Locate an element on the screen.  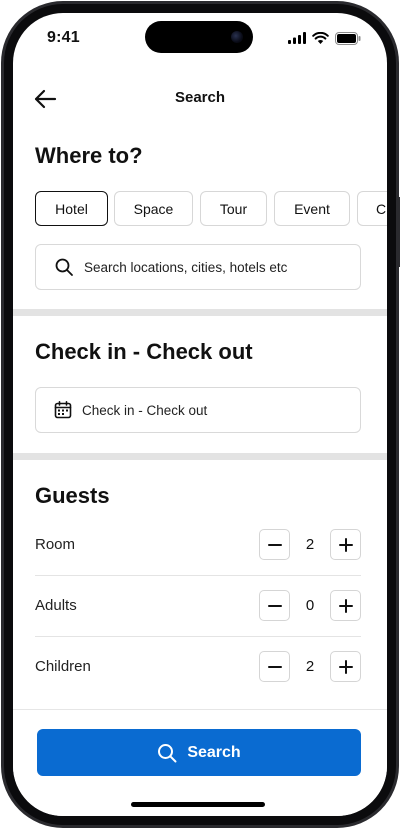
chip-event: Event is located at coordinates (312, 208).